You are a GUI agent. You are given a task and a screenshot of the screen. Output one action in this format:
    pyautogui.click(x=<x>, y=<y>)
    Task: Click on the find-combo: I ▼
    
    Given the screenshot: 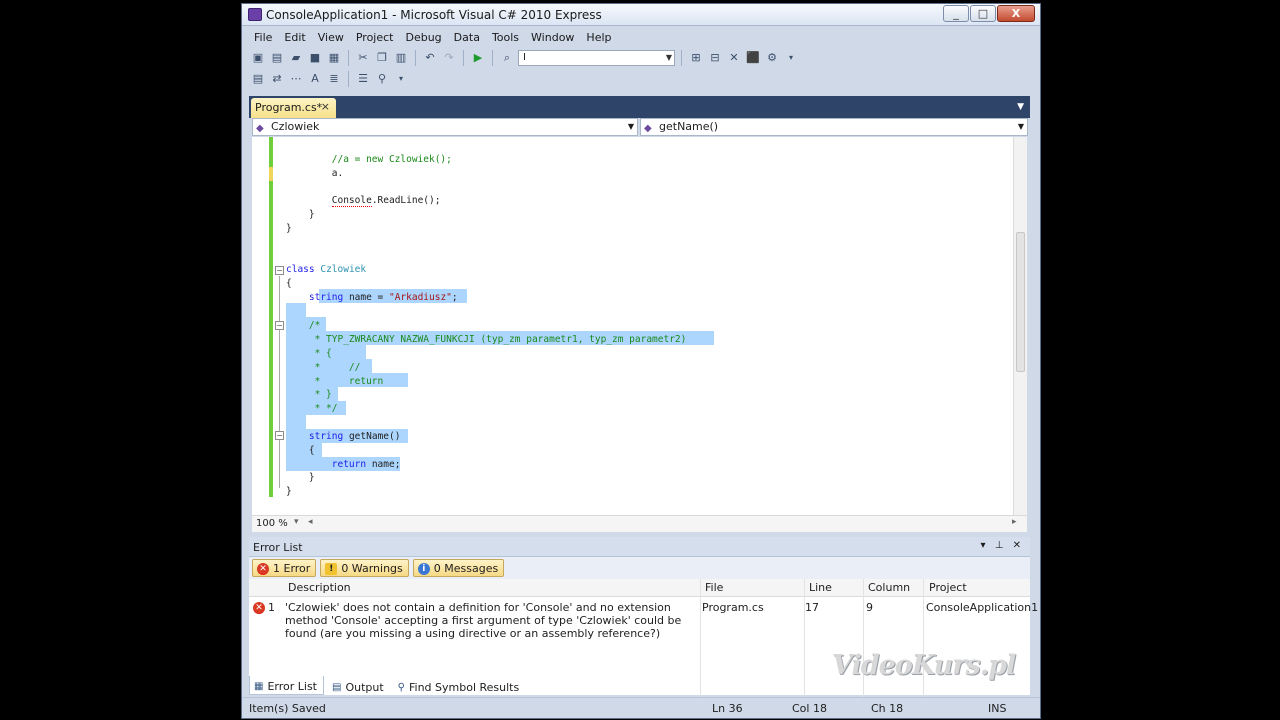 What is the action you would take?
    pyautogui.click(x=596, y=58)
    